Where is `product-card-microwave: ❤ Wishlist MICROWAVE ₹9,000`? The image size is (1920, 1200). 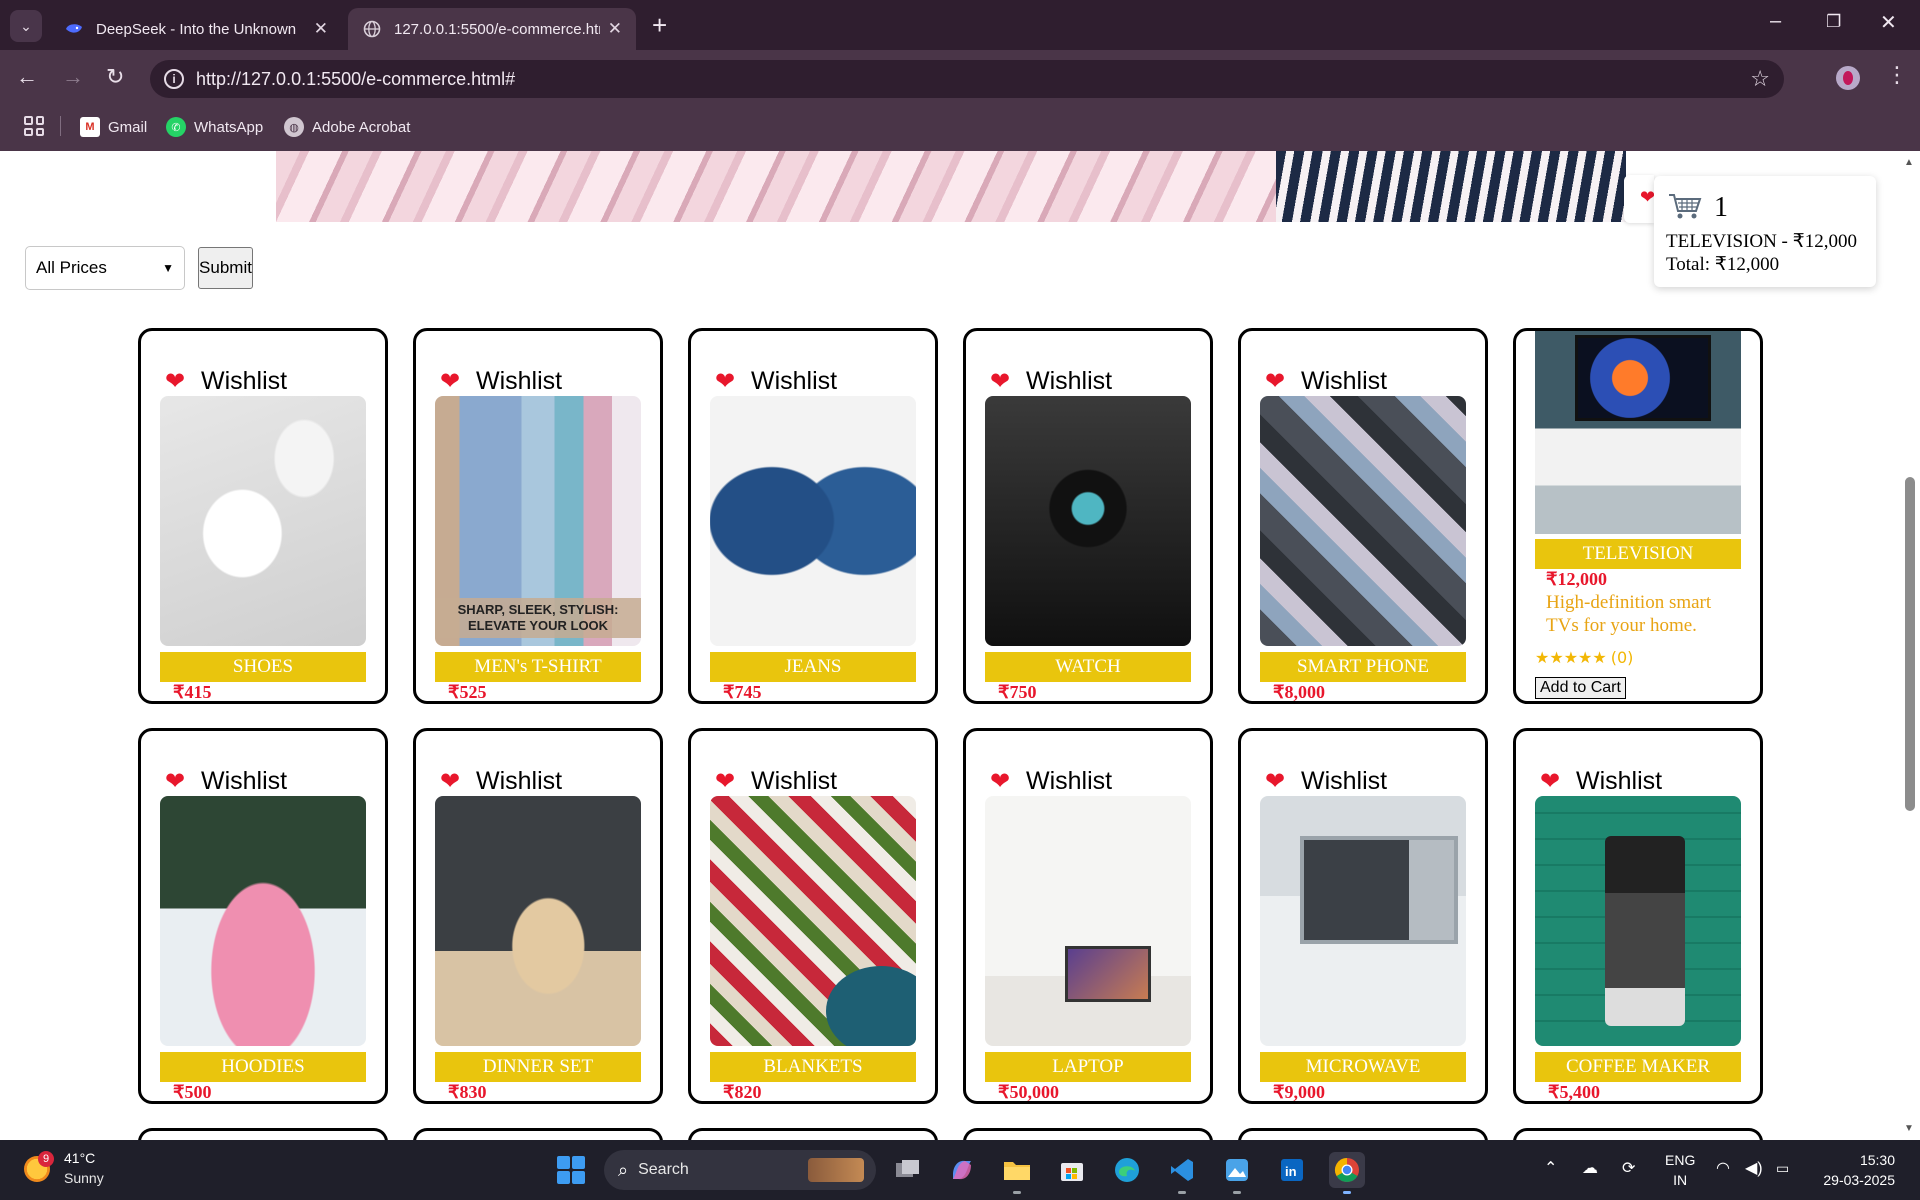 product-card-microwave: ❤ Wishlist MICROWAVE ₹9,000 is located at coordinates (1363, 916).